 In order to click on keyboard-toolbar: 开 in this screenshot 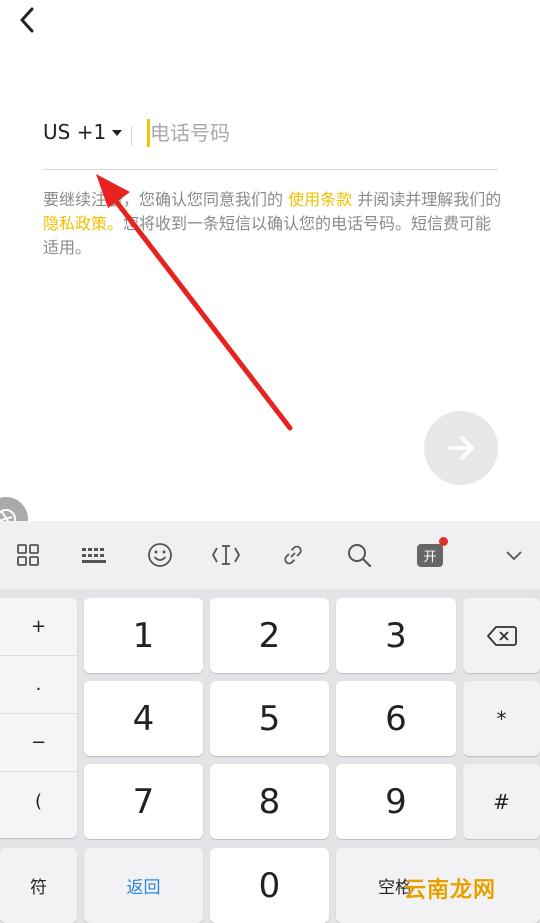, I will do `click(270, 555)`.